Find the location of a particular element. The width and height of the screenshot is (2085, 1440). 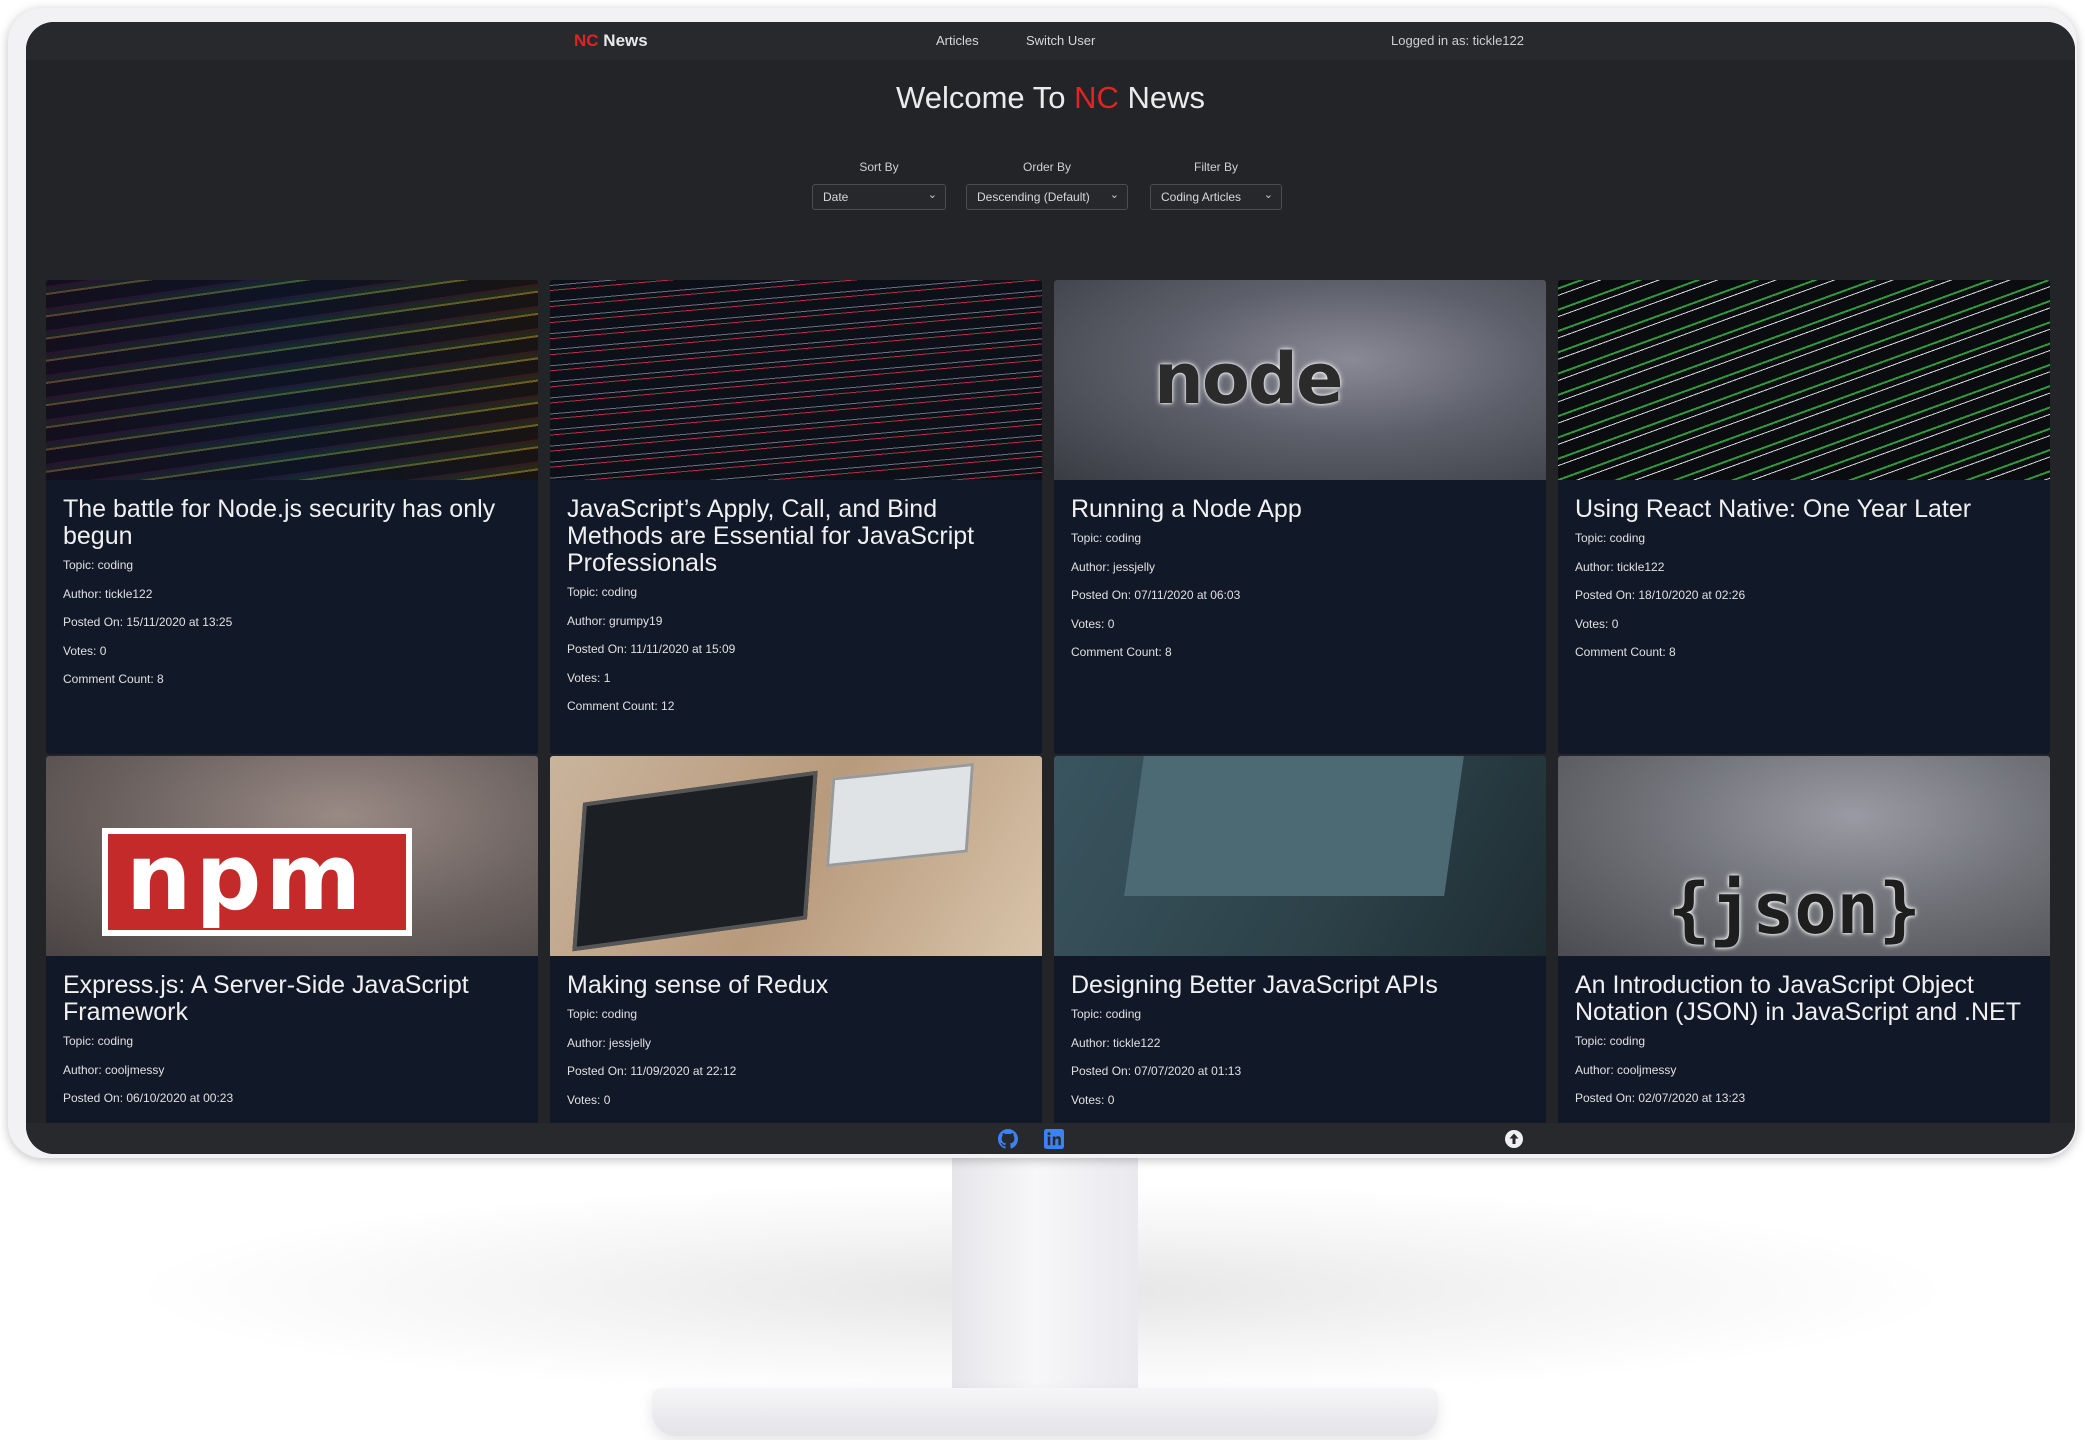

article-title: Making sense of Redux is located at coordinates (796, 985).